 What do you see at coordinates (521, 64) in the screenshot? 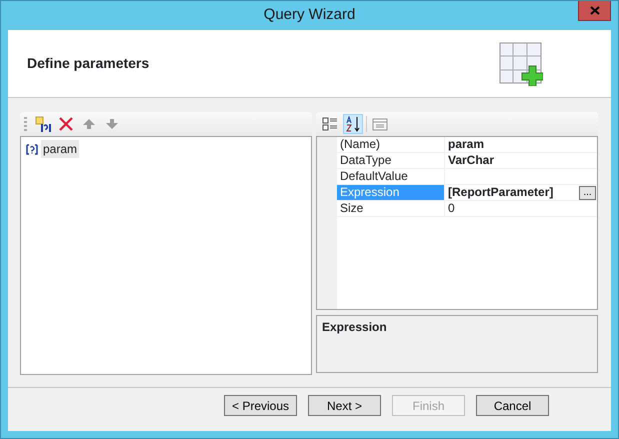
I see `table-add-icon` at bounding box center [521, 64].